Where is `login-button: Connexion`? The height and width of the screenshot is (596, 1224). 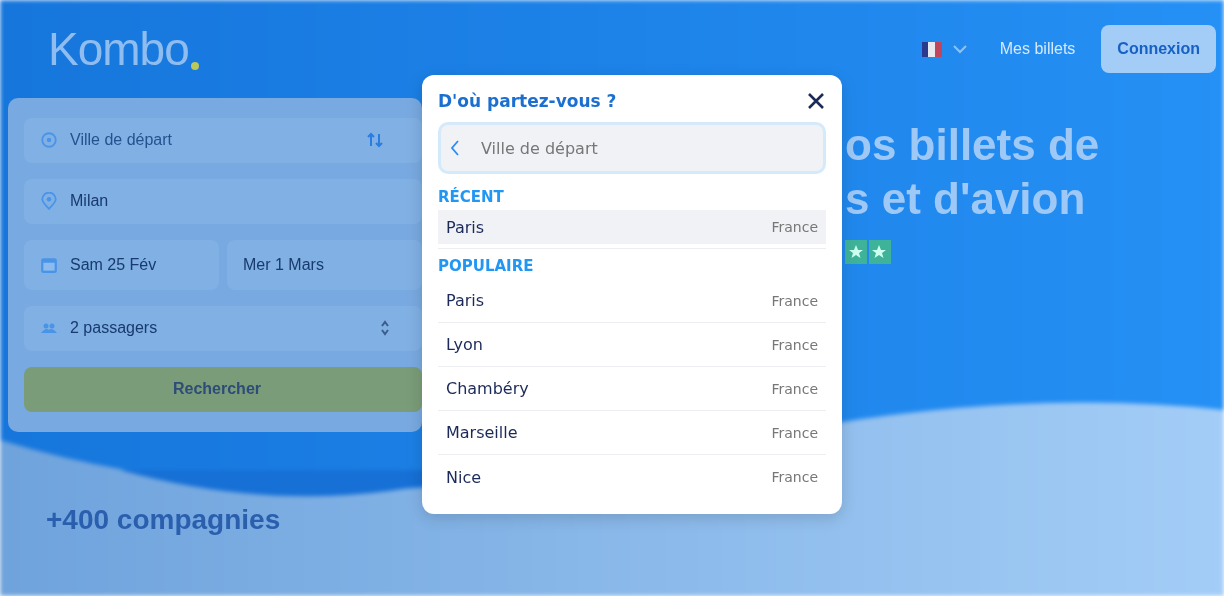
login-button: Connexion is located at coordinates (1158, 49).